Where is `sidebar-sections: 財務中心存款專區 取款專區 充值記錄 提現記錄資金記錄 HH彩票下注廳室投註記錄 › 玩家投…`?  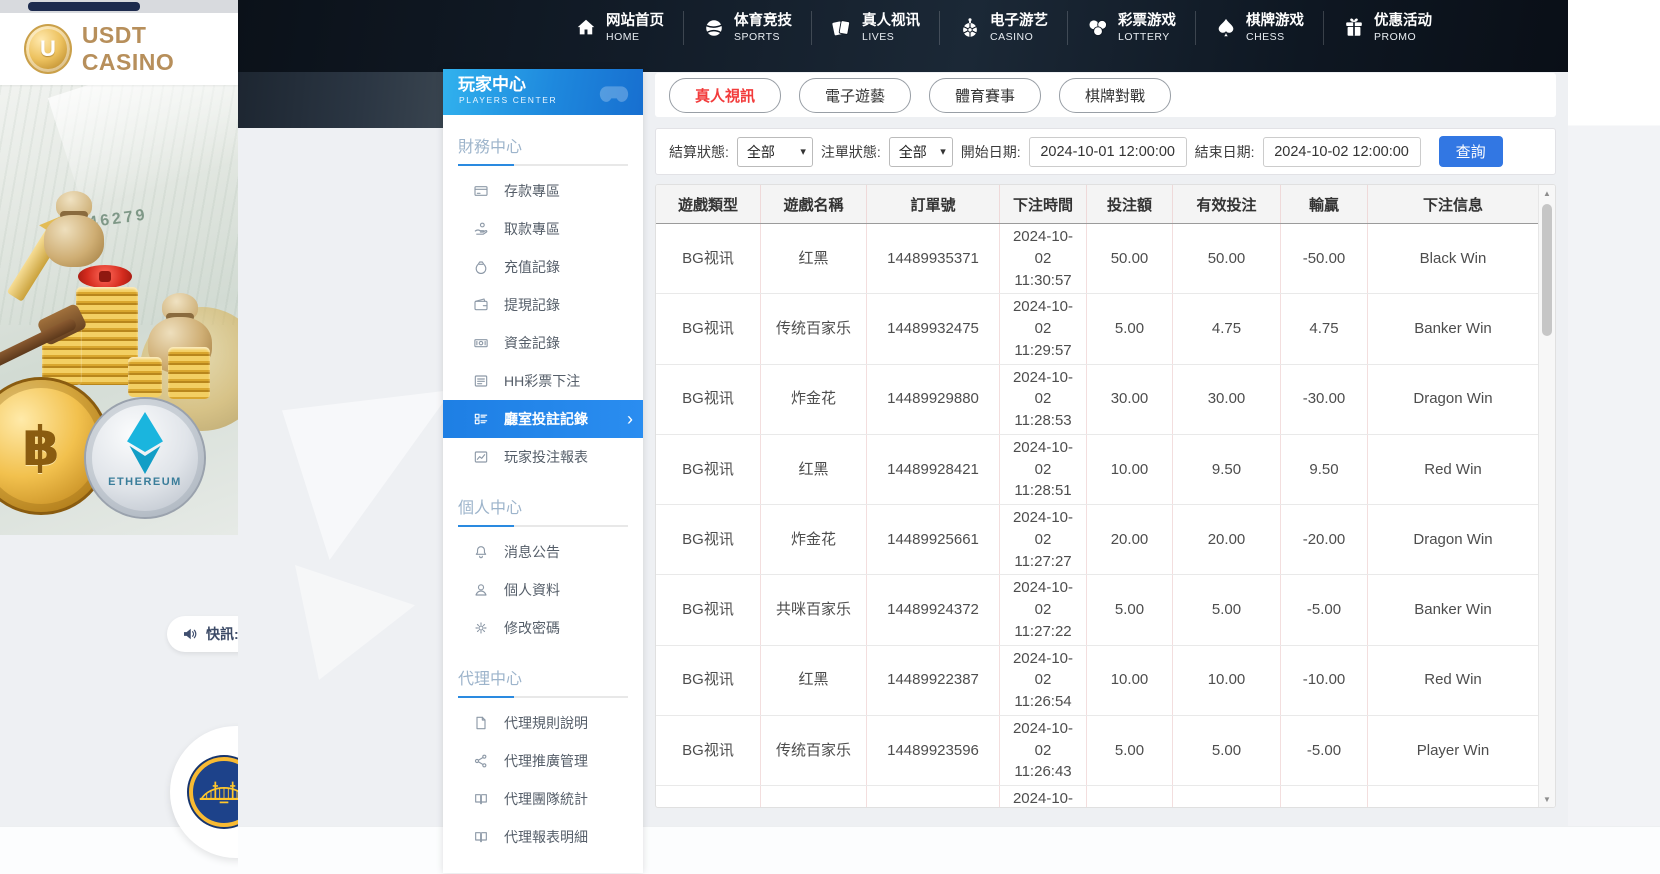 sidebar-sections: 財務中心存款專區 取款專區 充值記錄 提現記錄資金記錄 HH彩票下注廳室投註記錄 › 玩家投… is located at coordinates (543, 485).